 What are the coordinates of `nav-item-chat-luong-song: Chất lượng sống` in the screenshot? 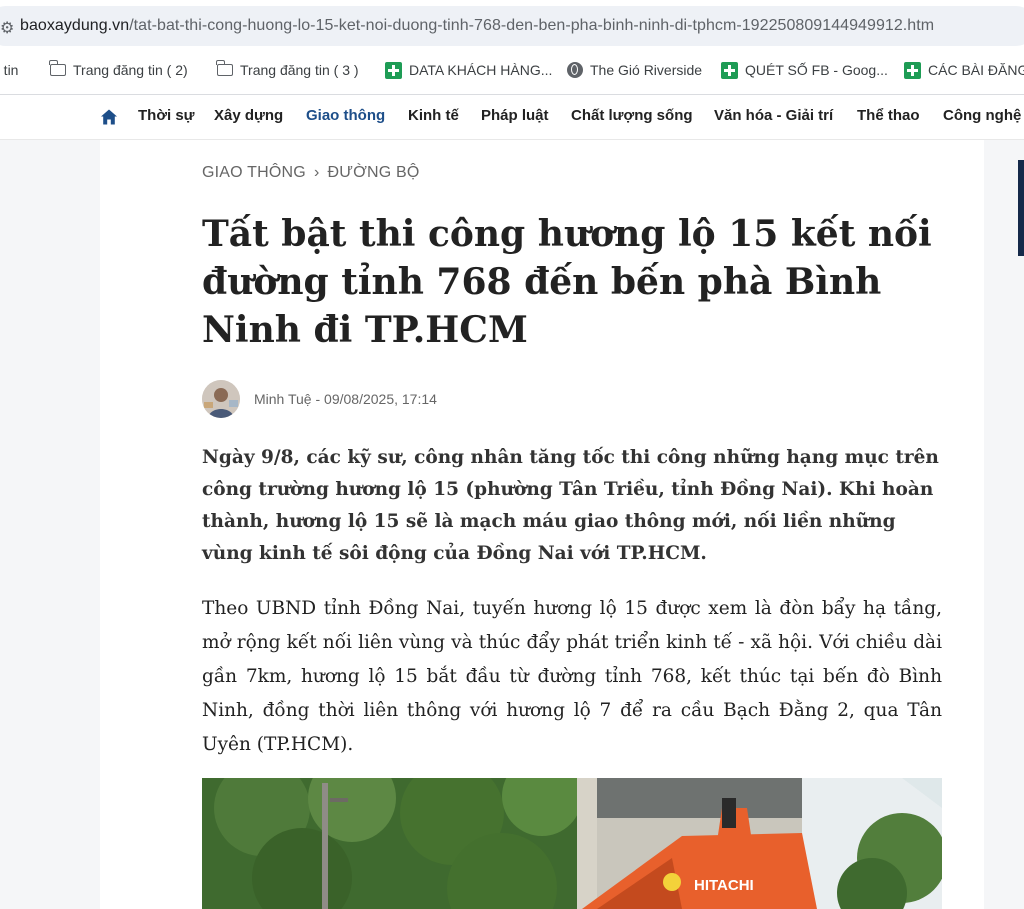 It's located at (632, 115).